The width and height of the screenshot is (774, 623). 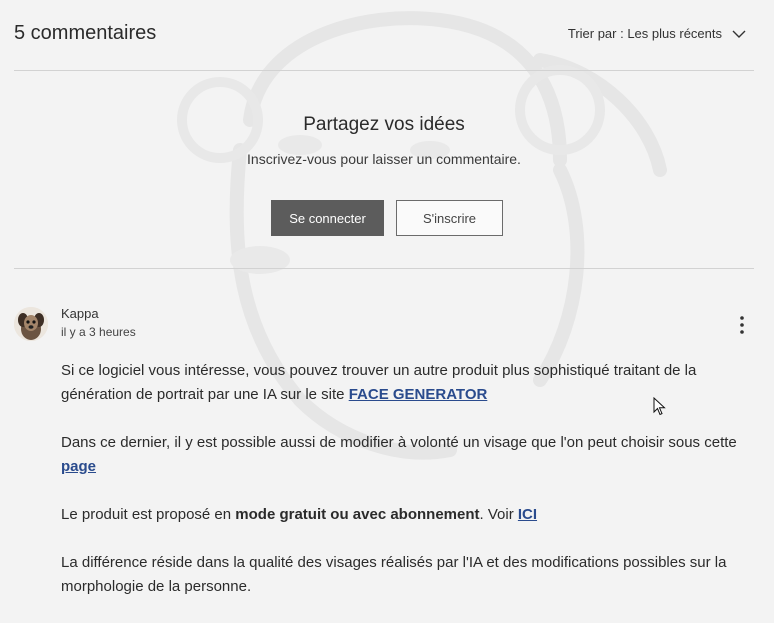 What do you see at coordinates (498, 514) in the screenshot?
I see `paragraph-text: . Voir` at bounding box center [498, 514].